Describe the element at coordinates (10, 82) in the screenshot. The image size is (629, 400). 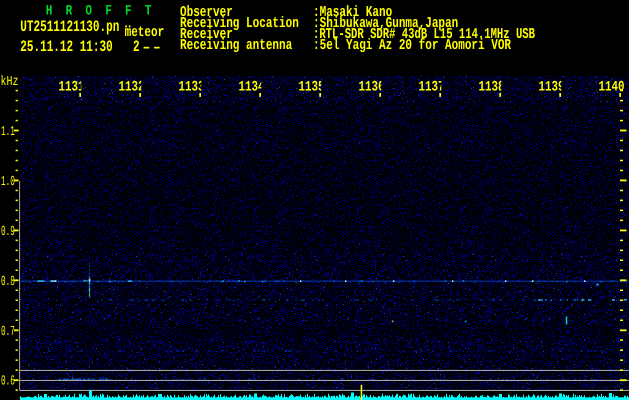
I see `svg-text: kHz` at that location.